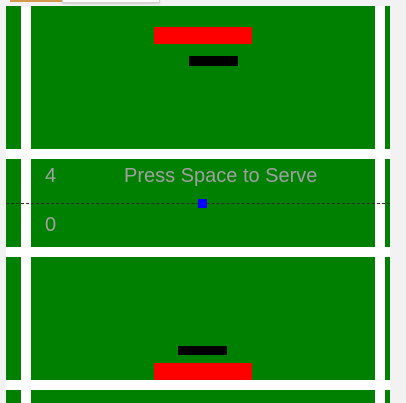 The height and width of the screenshot is (403, 406). What do you see at coordinates (198, 385) in the screenshot?
I see `bottom-baseline` at bounding box center [198, 385].